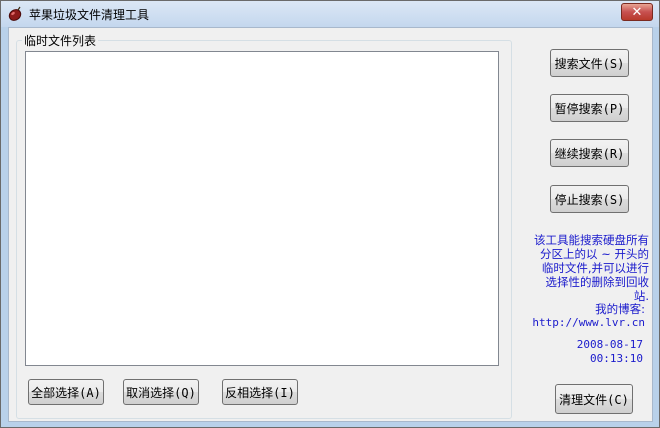  I want to click on clean-files-button: 清理文件(C), so click(594, 399).